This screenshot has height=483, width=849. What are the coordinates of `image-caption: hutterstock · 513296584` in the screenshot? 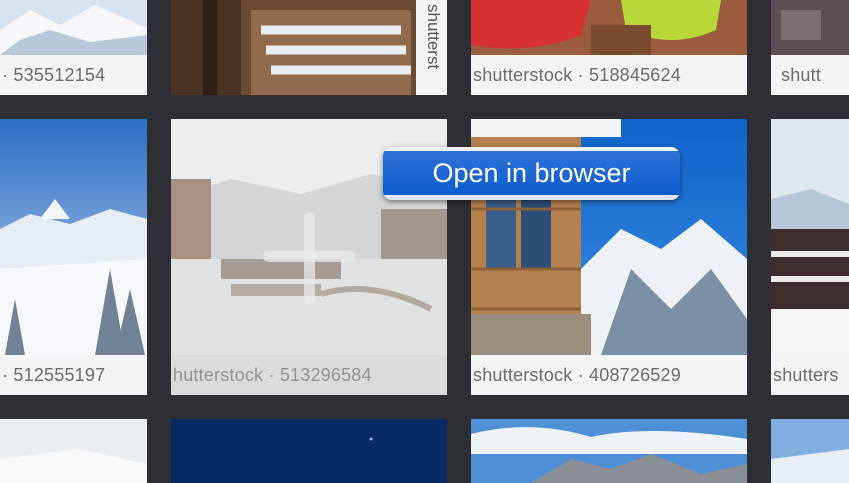 It's located at (309, 375).